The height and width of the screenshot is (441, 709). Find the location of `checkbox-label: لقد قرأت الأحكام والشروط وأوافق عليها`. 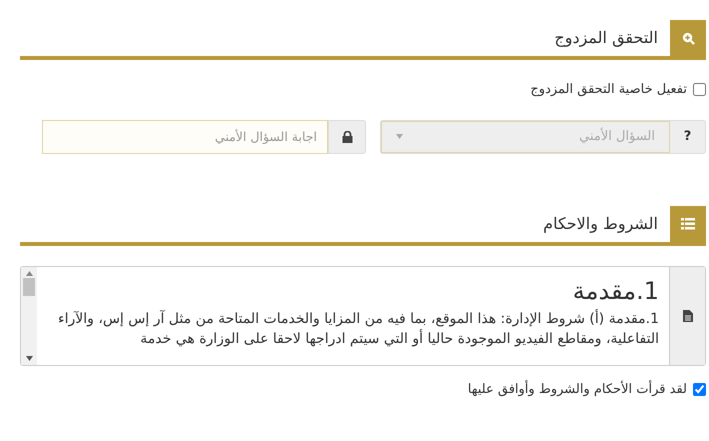

checkbox-label: لقد قرأت الأحكام والشروط وأوافق عليها is located at coordinates (577, 389).